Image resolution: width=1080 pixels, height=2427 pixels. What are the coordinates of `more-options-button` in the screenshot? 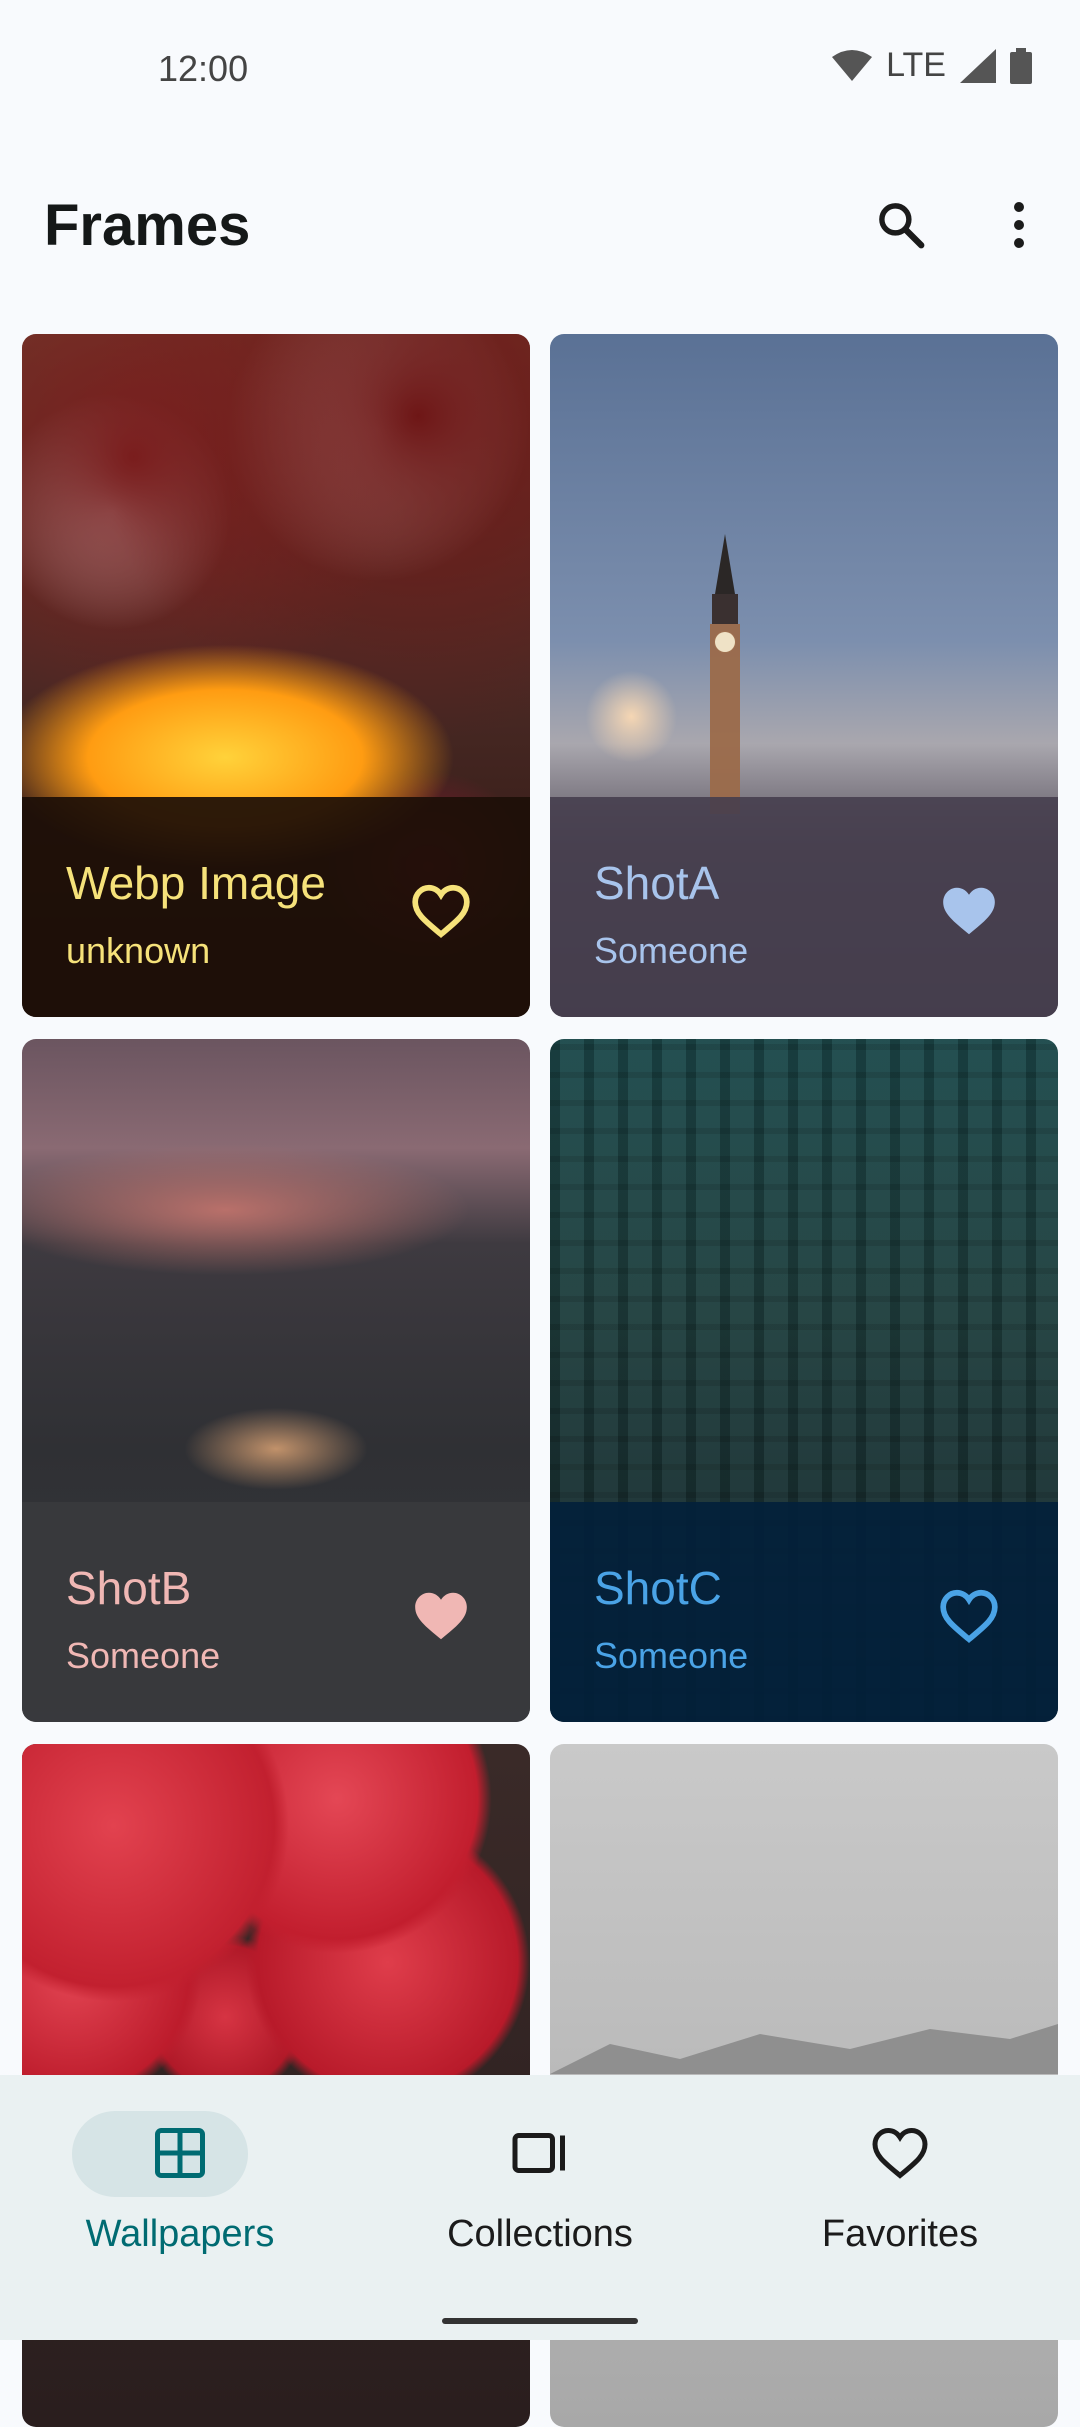 It's located at (1019, 225).